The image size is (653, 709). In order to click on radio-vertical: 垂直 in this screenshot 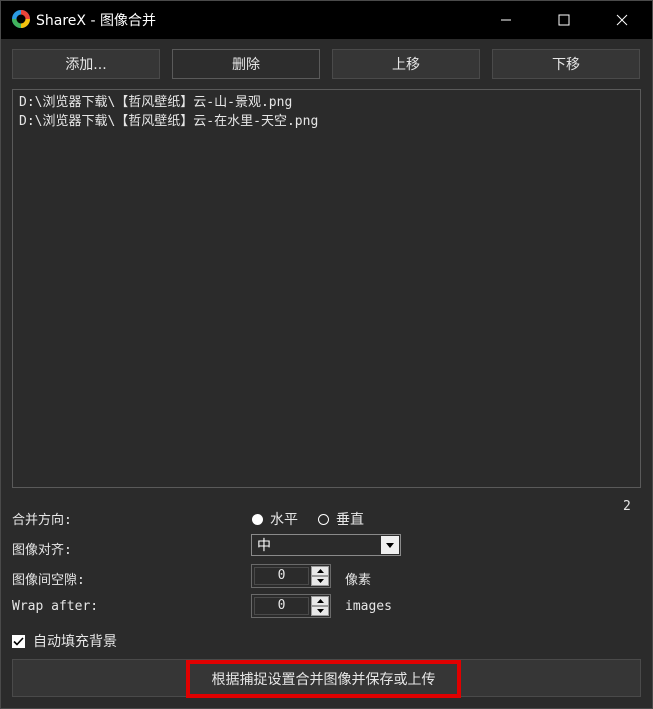, I will do `click(341, 519)`.